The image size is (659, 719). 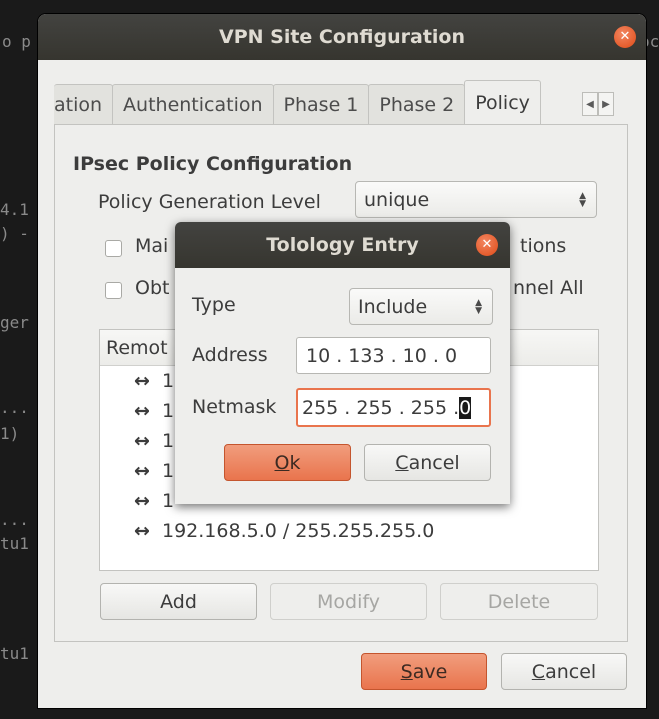 I want to click on netmask-label: Netmask, so click(x=234, y=407).